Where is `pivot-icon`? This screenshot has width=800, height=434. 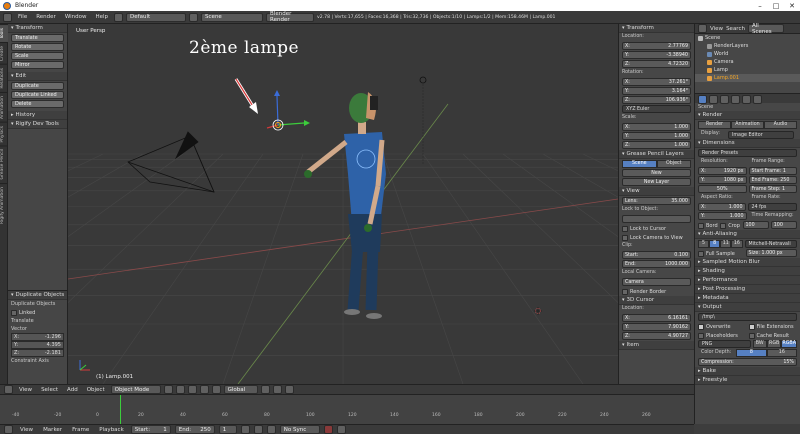 pivot-icon is located at coordinates (180, 389).